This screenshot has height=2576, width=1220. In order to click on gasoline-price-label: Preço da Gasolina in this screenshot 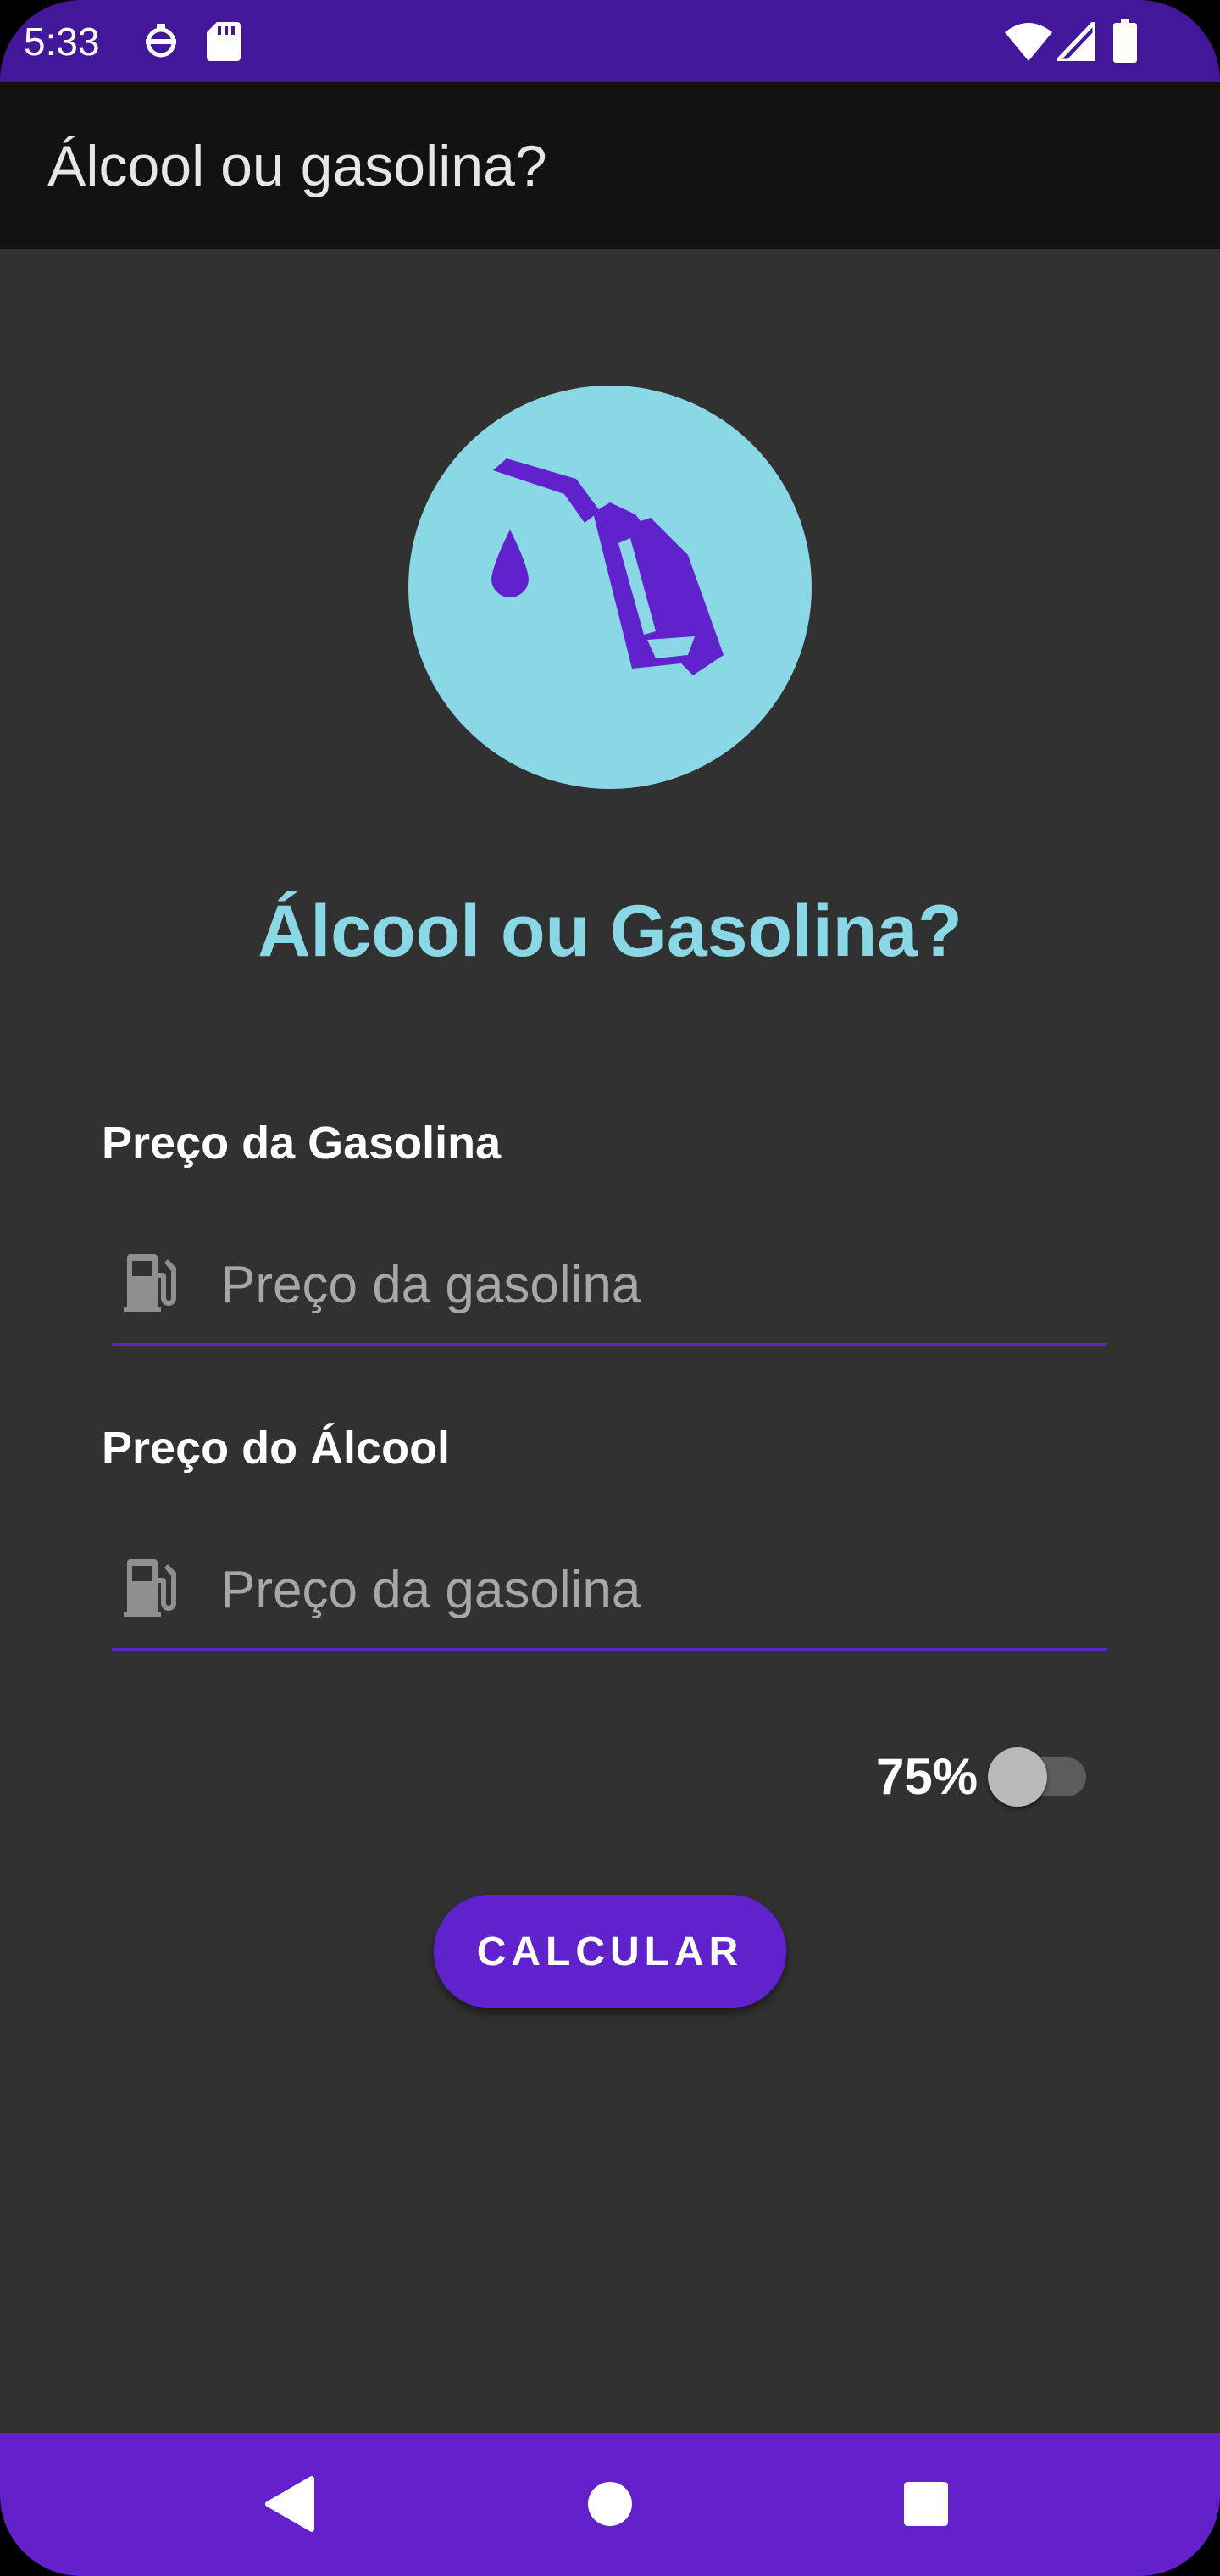, I will do `click(302, 1143)`.